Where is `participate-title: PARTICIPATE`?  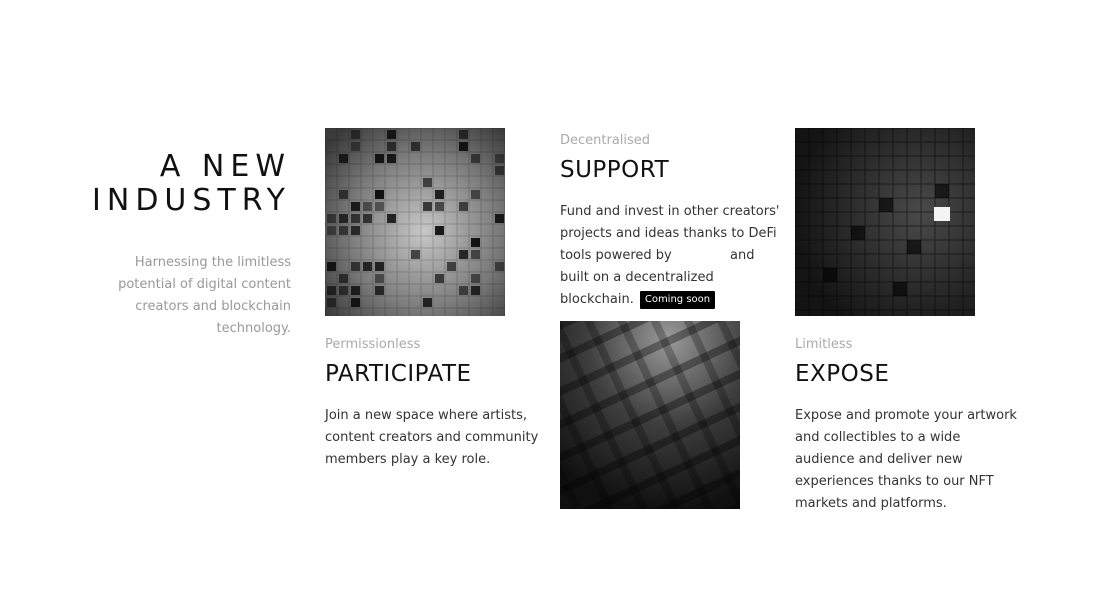 participate-title: PARTICIPATE is located at coordinates (398, 374).